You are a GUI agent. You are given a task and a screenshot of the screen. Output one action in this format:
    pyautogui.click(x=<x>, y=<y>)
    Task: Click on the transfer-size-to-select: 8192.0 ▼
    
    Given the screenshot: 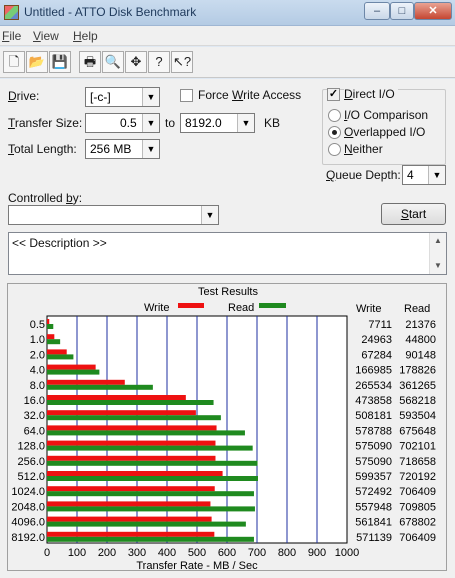 What is the action you would take?
    pyautogui.click(x=217, y=123)
    